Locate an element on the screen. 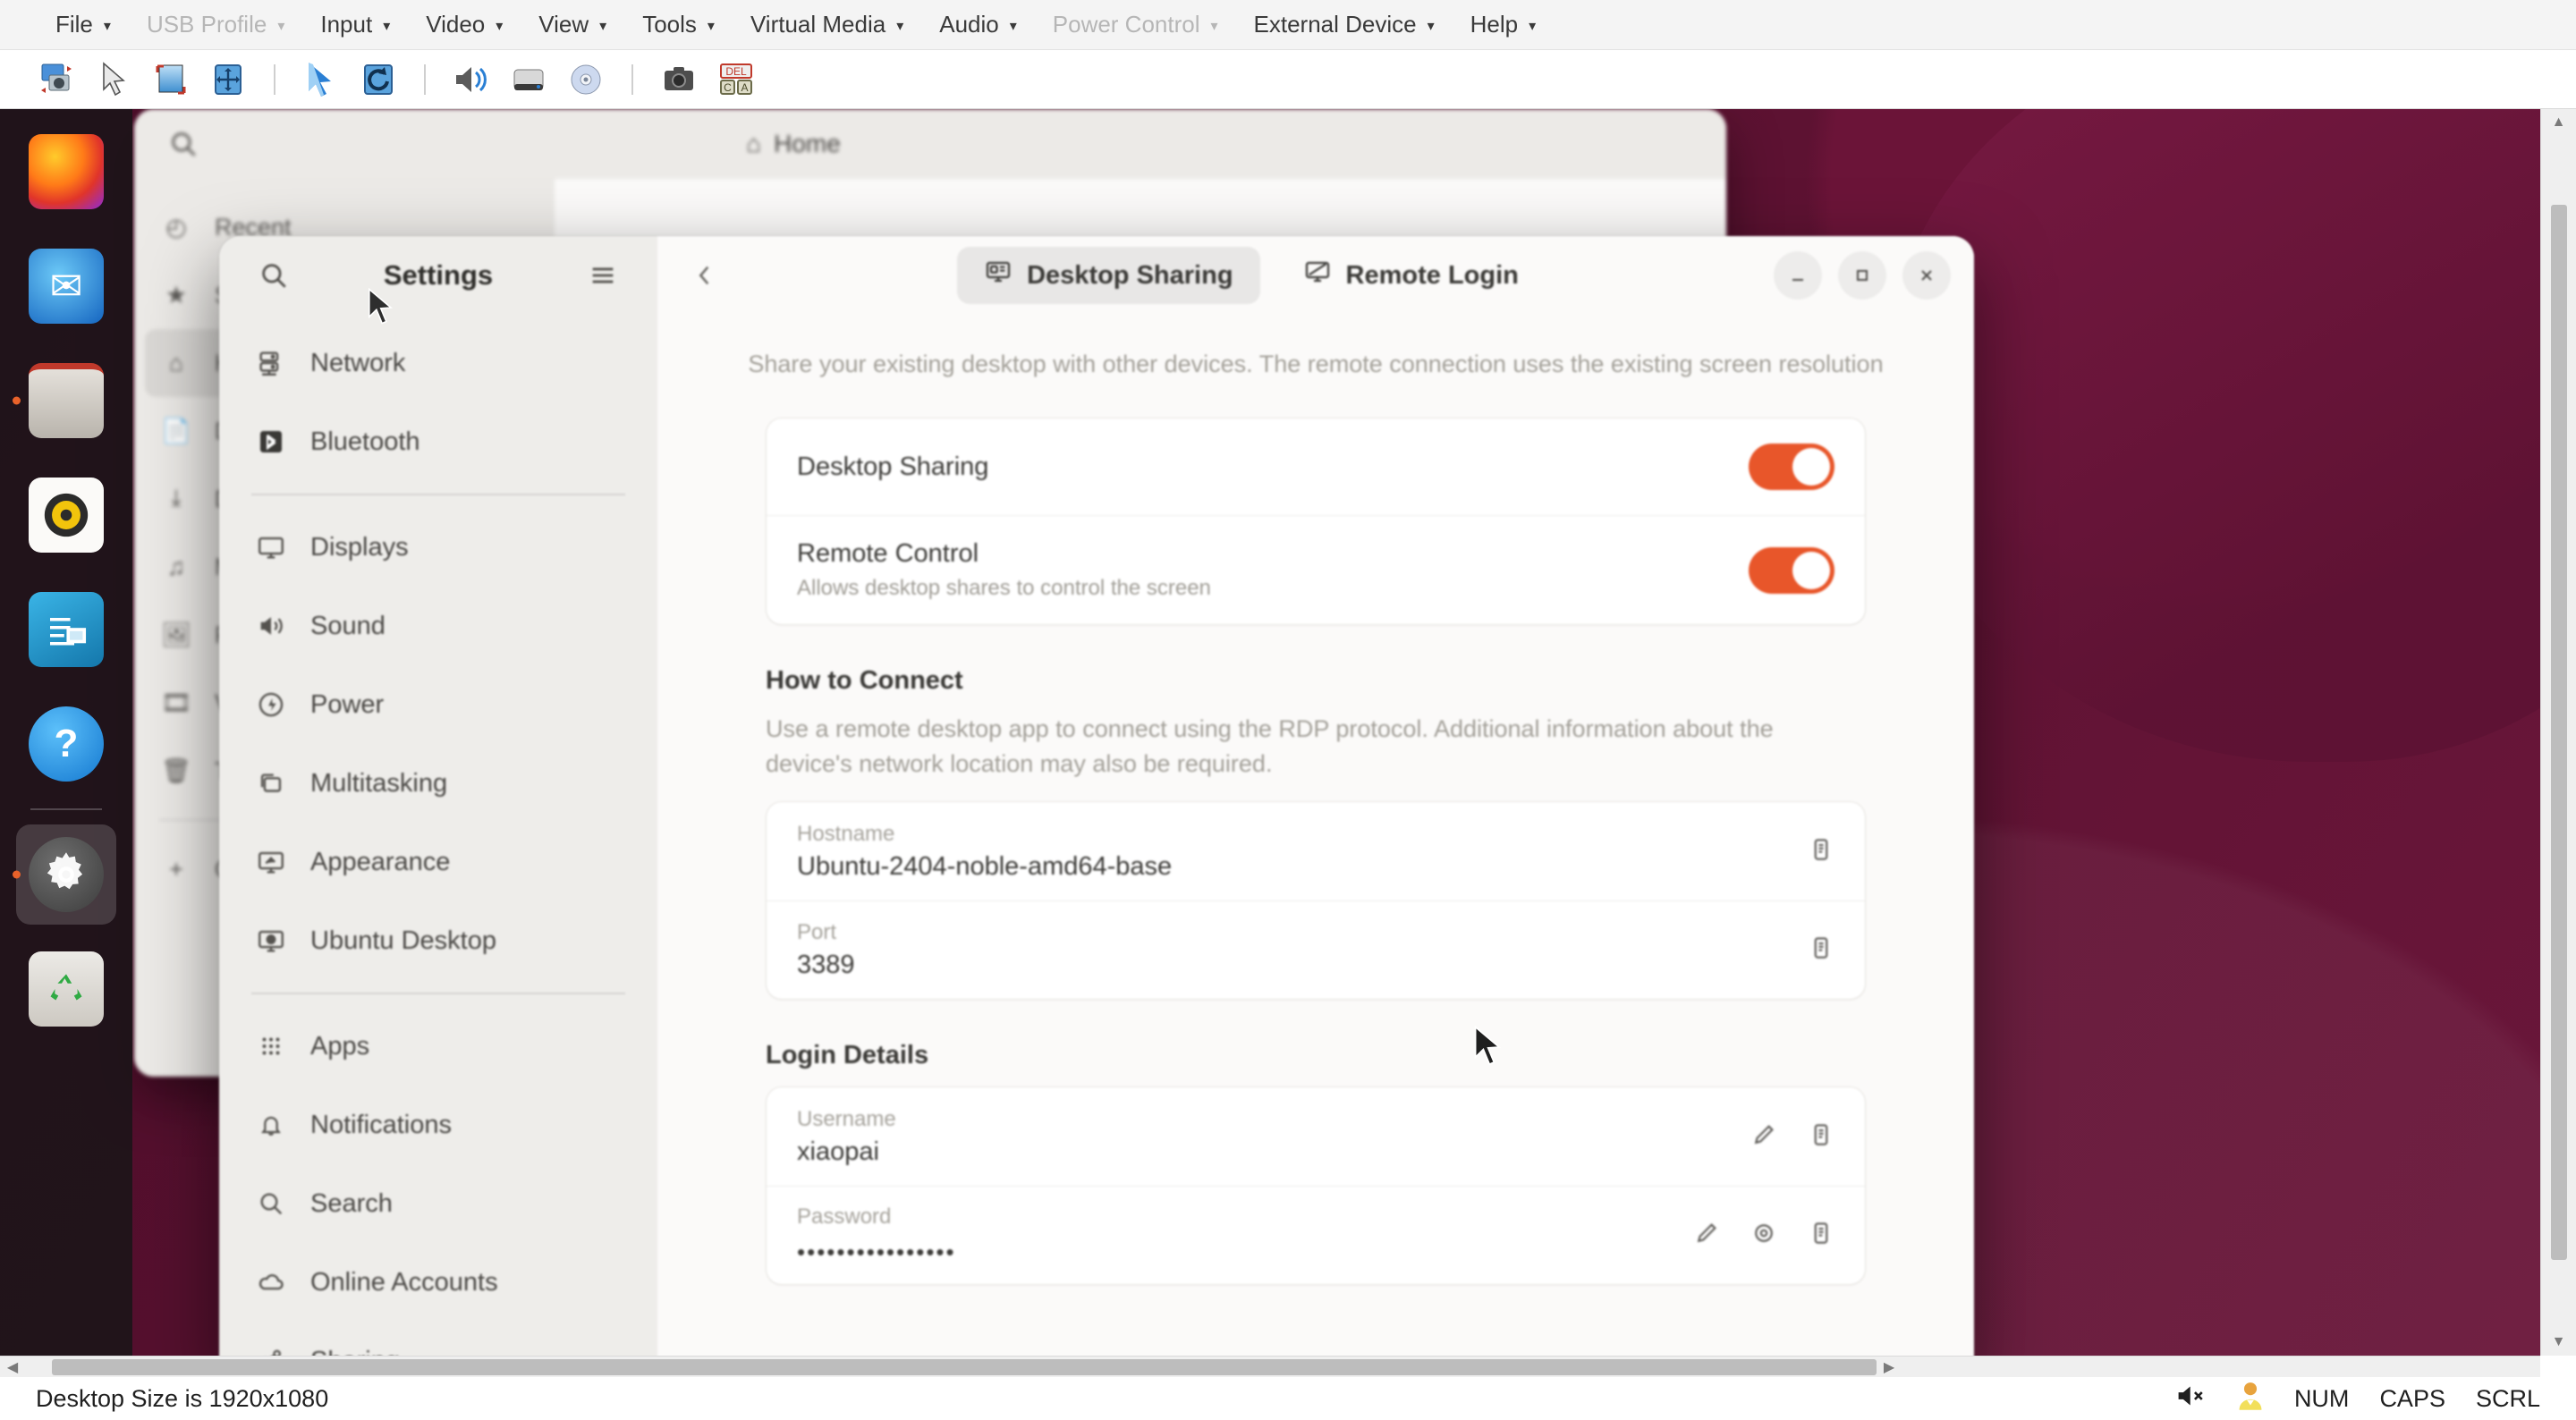 The height and width of the screenshot is (1420, 2576). dock-item-help: ? is located at coordinates (66, 744).